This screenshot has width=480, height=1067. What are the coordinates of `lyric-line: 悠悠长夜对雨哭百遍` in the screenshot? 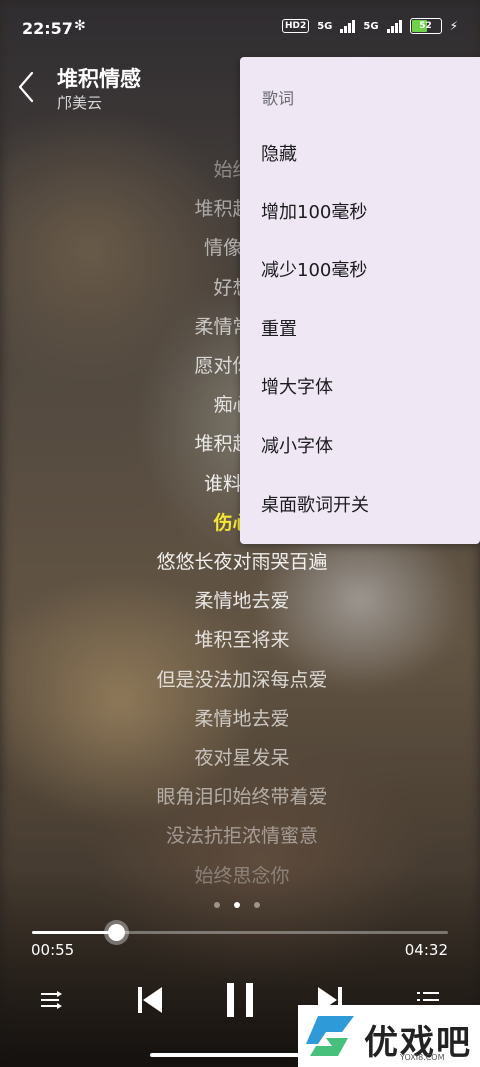 It's located at (242, 562).